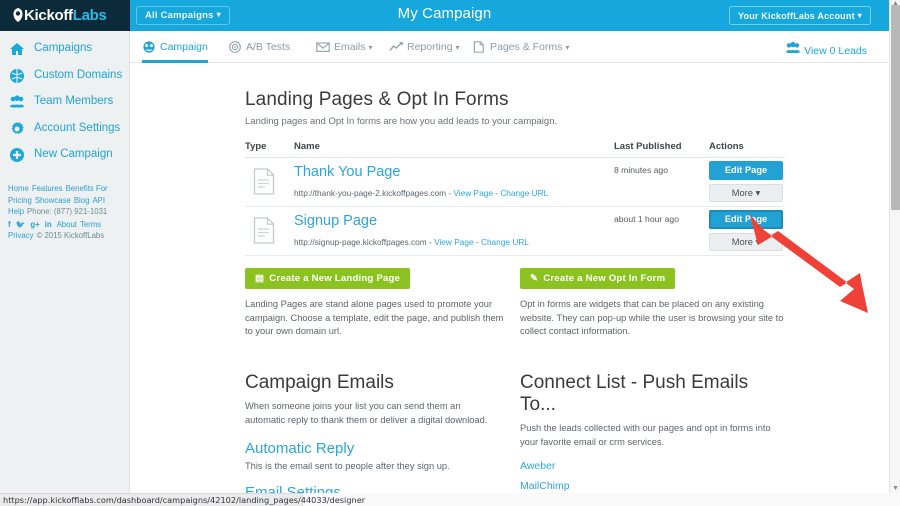 This screenshot has width=900, height=506. Describe the element at coordinates (20, 200) in the screenshot. I see `footer-link-pricing: Pricing` at that location.